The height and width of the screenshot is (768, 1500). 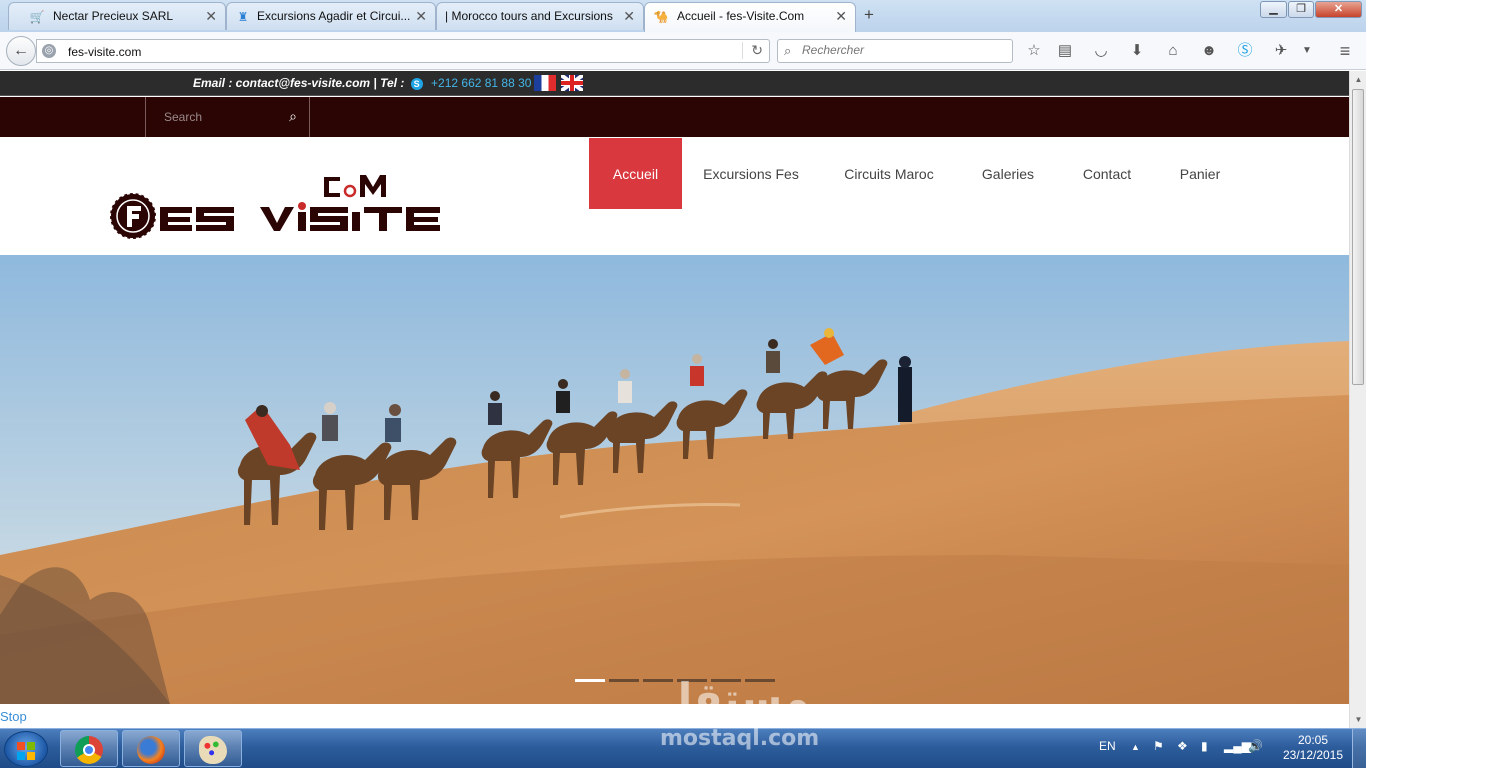 What do you see at coordinates (1358, 79) in the screenshot?
I see `scroll-up-arrow-icon: ▲` at bounding box center [1358, 79].